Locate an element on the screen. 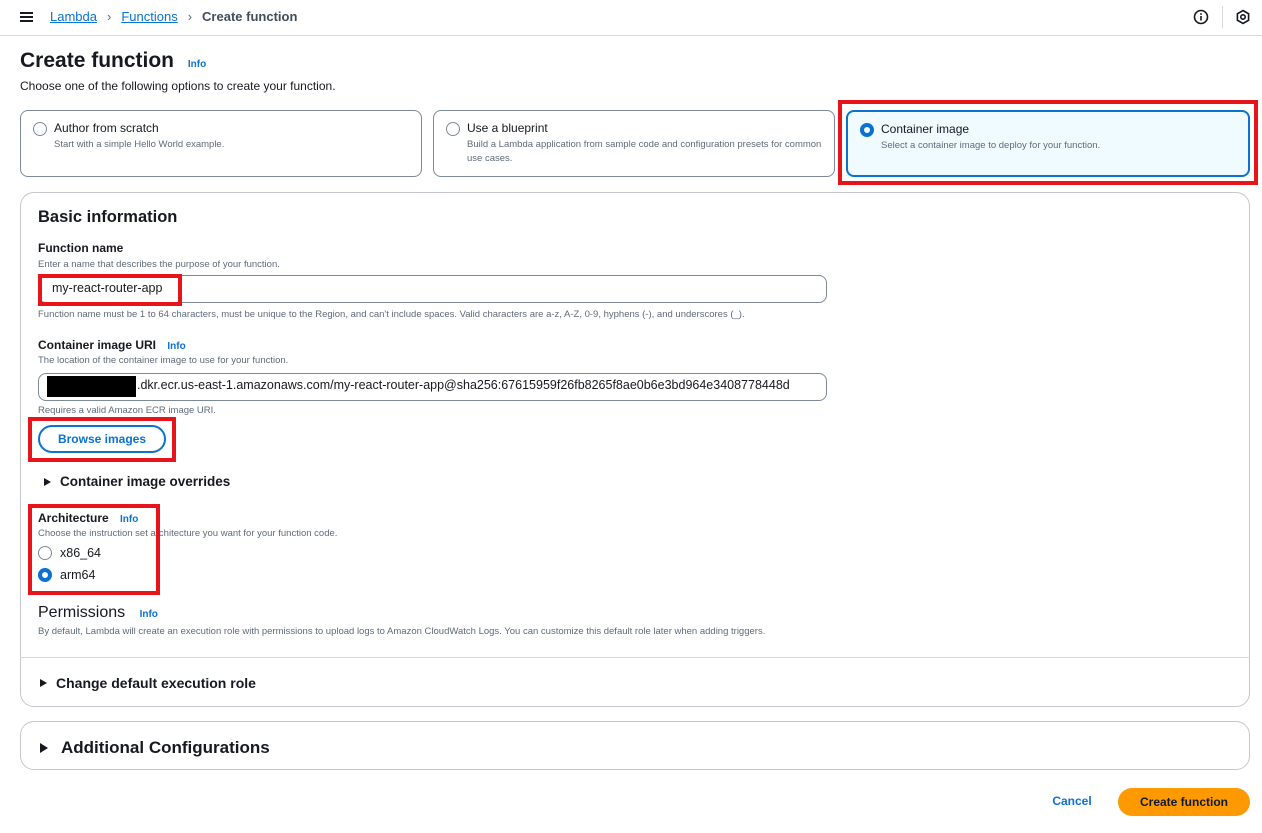  panel-divider is located at coordinates (635, 657).